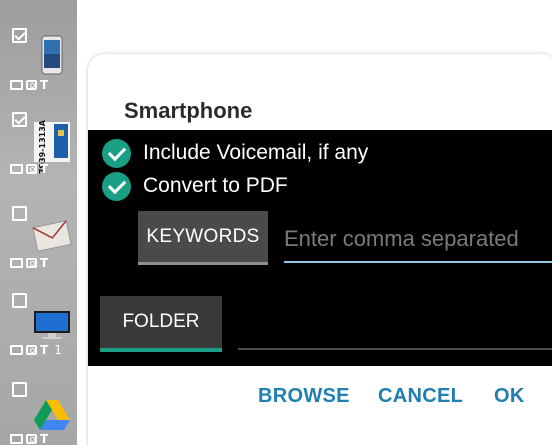 The height and width of the screenshot is (445, 552). What do you see at coordinates (256, 152) in the screenshot?
I see `option-label: Include Voicemail, if any` at bounding box center [256, 152].